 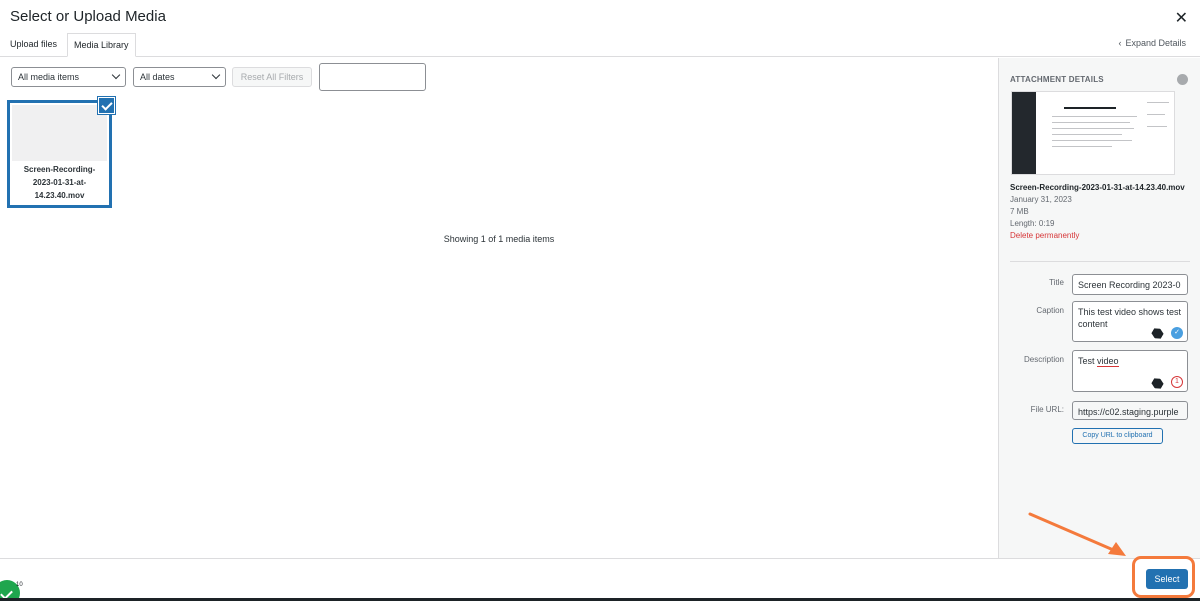 I want to click on caption-text: This test video shows test content, so click(x=1130, y=318).